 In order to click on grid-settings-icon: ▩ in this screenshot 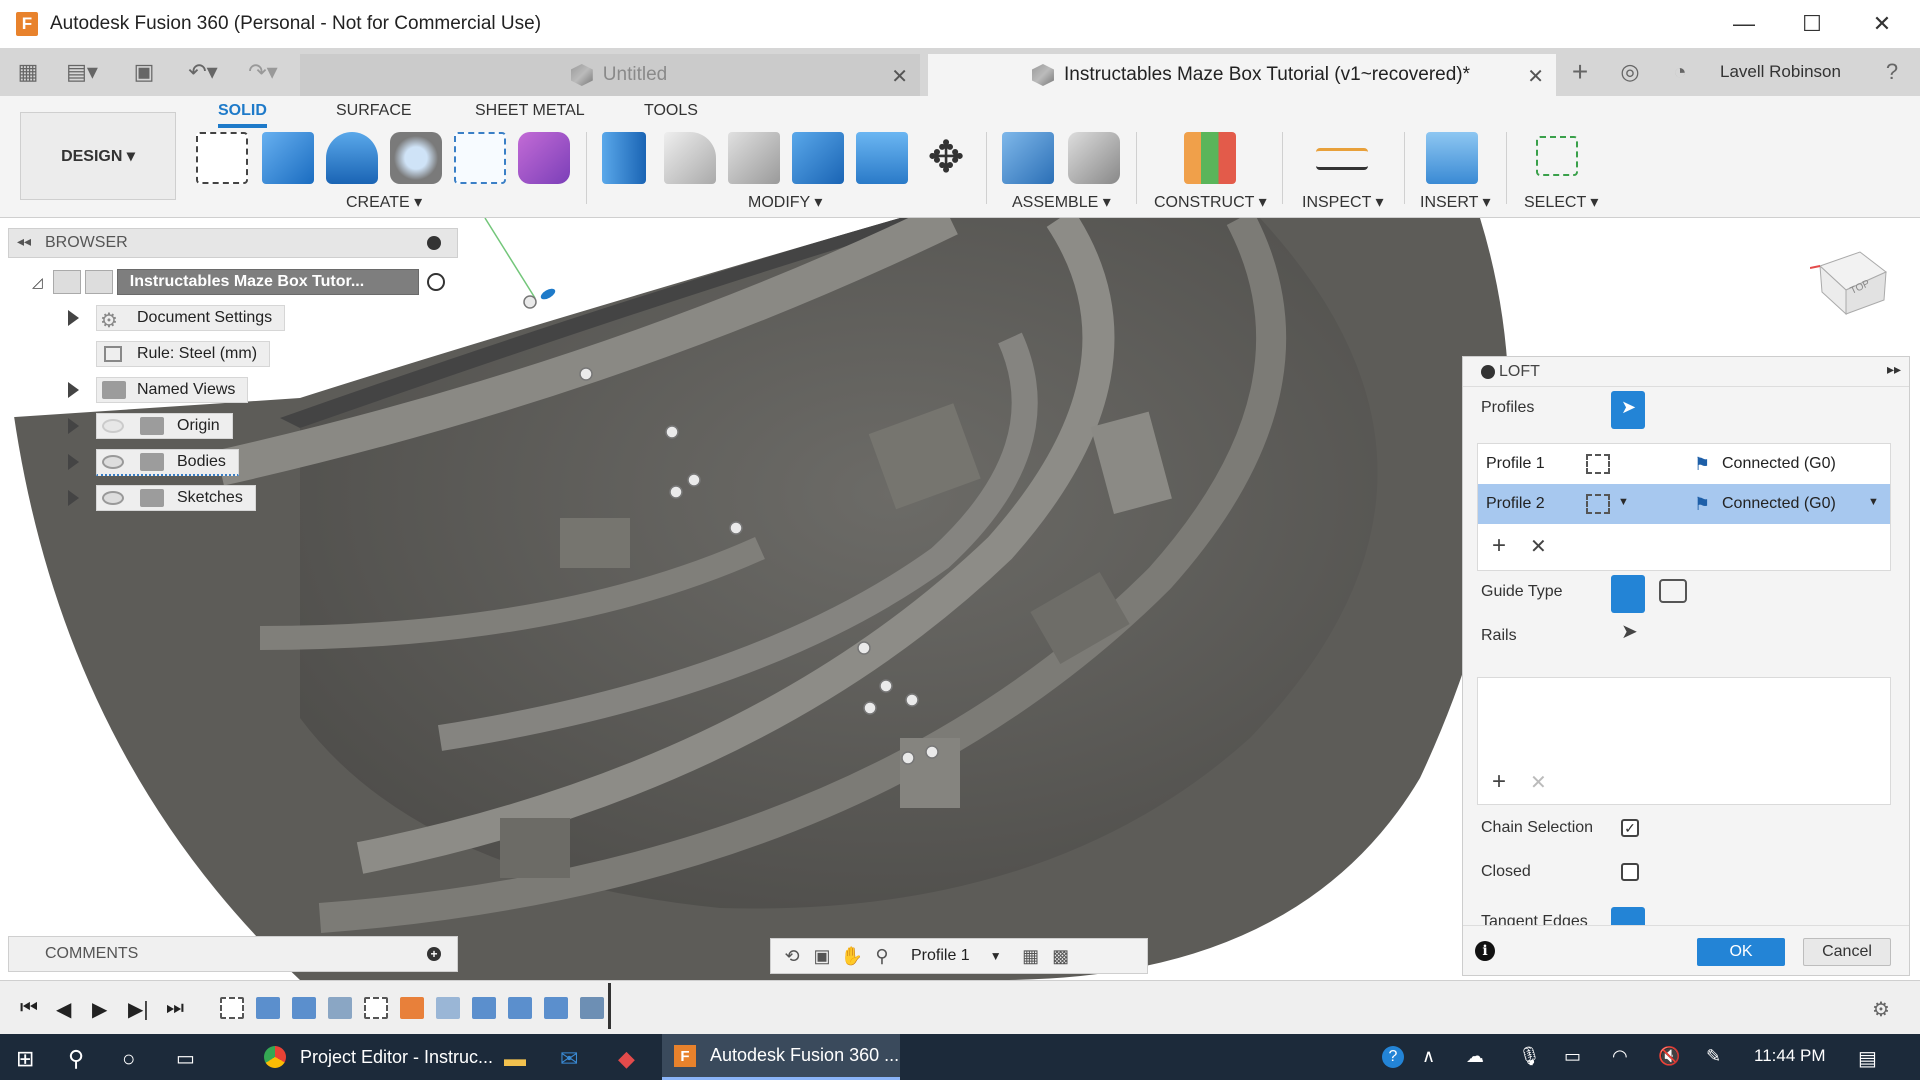, I will do `click(1061, 956)`.